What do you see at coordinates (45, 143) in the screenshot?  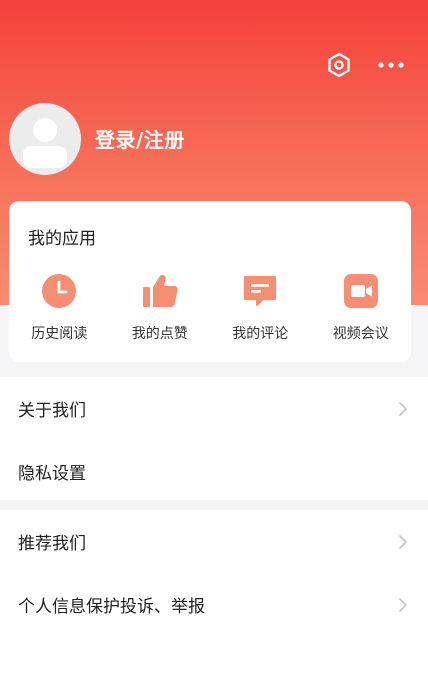 I see `default-avatar-icon` at bounding box center [45, 143].